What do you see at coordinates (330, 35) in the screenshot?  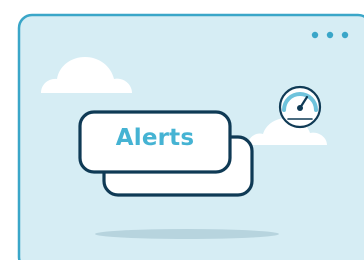 I see `three-dots-icon` at bounding box center [330, 35].